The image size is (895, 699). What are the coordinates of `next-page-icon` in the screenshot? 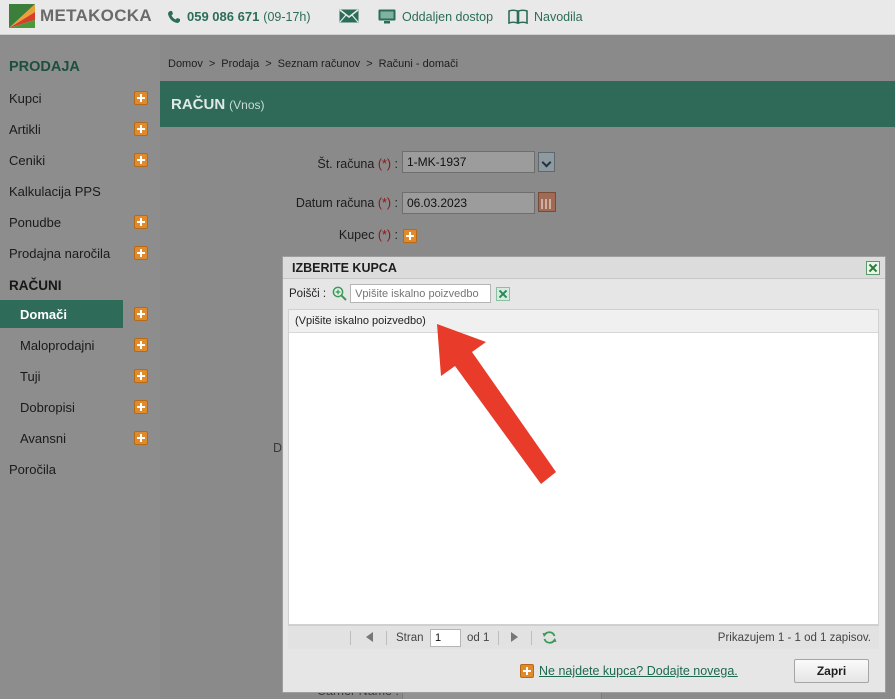 It's located at (514, 637).